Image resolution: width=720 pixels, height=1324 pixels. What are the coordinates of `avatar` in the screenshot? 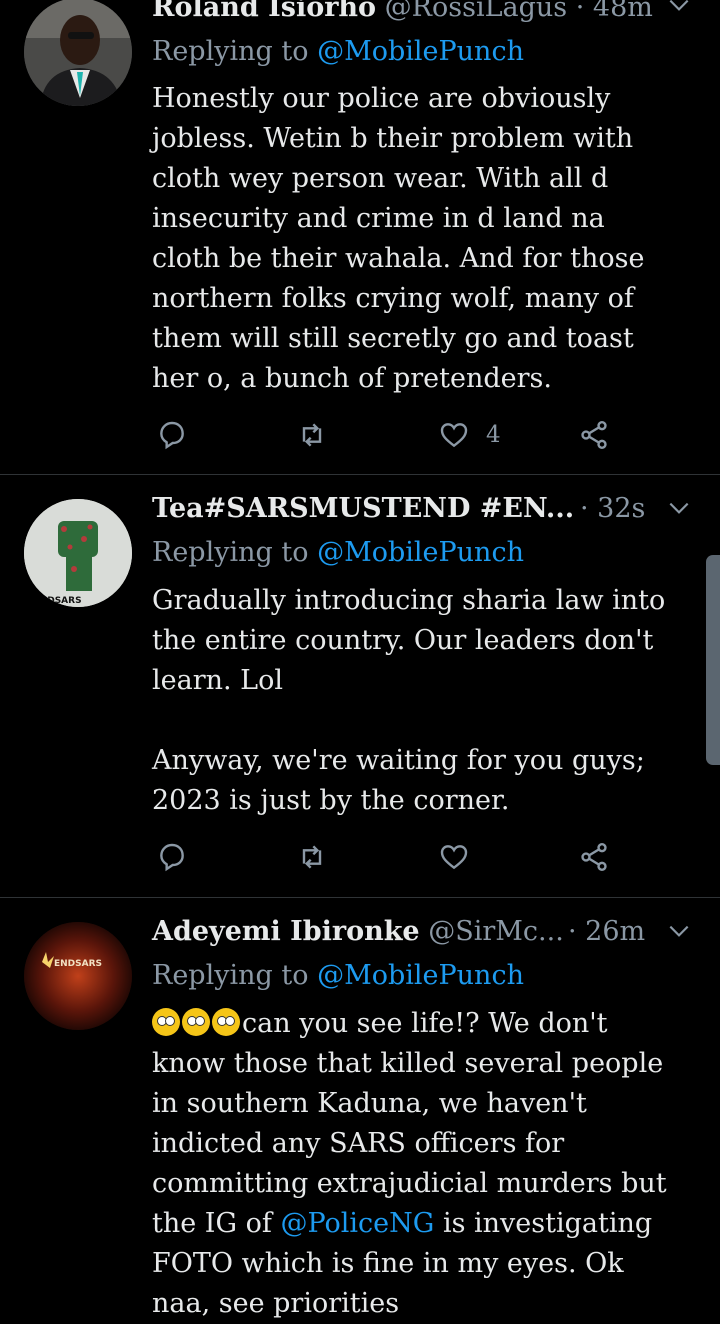 It's located at (78, 53).